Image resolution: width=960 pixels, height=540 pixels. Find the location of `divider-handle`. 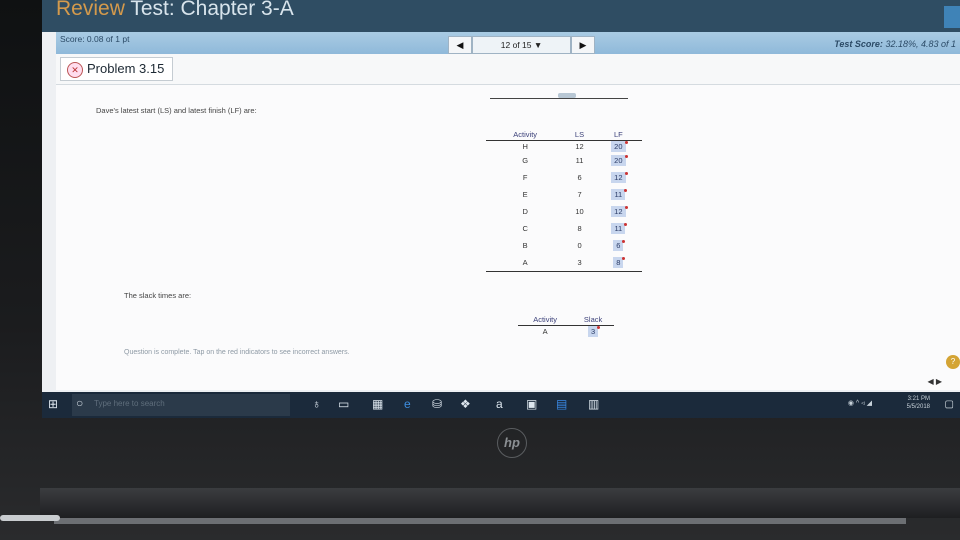

divider-handle is located at coordinates (567, 95).